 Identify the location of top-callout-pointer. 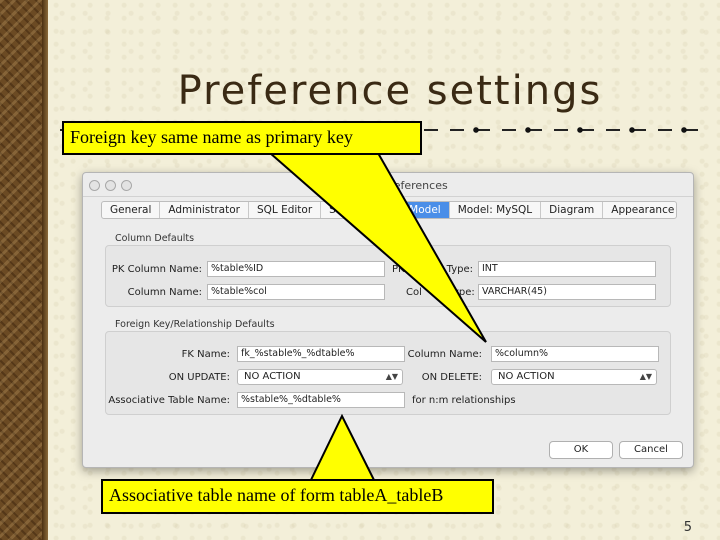
(377, 247).